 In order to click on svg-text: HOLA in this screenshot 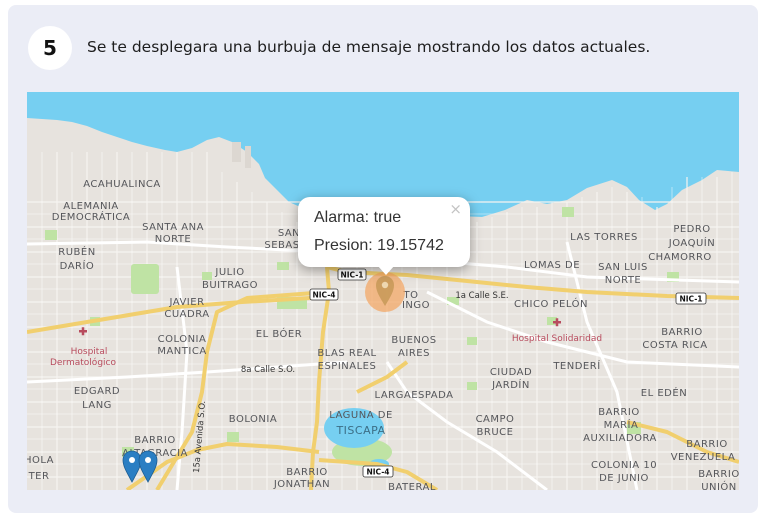, I will do `click(40, 460)`.